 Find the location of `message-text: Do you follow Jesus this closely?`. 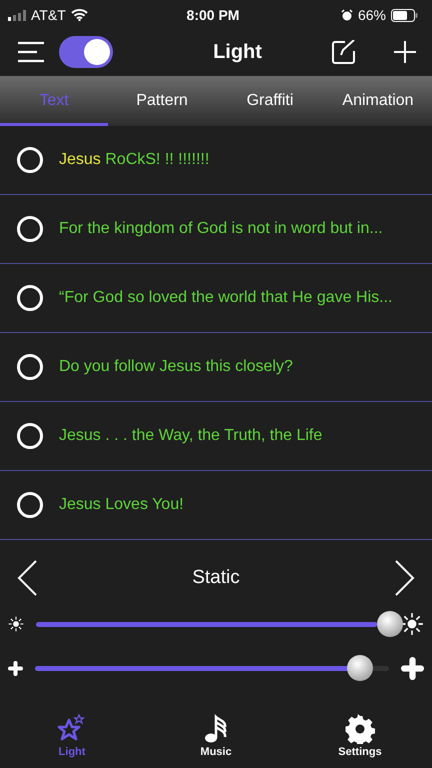

message-text: Do you follow Jesus this closely? is located at coordinates (176, 367).